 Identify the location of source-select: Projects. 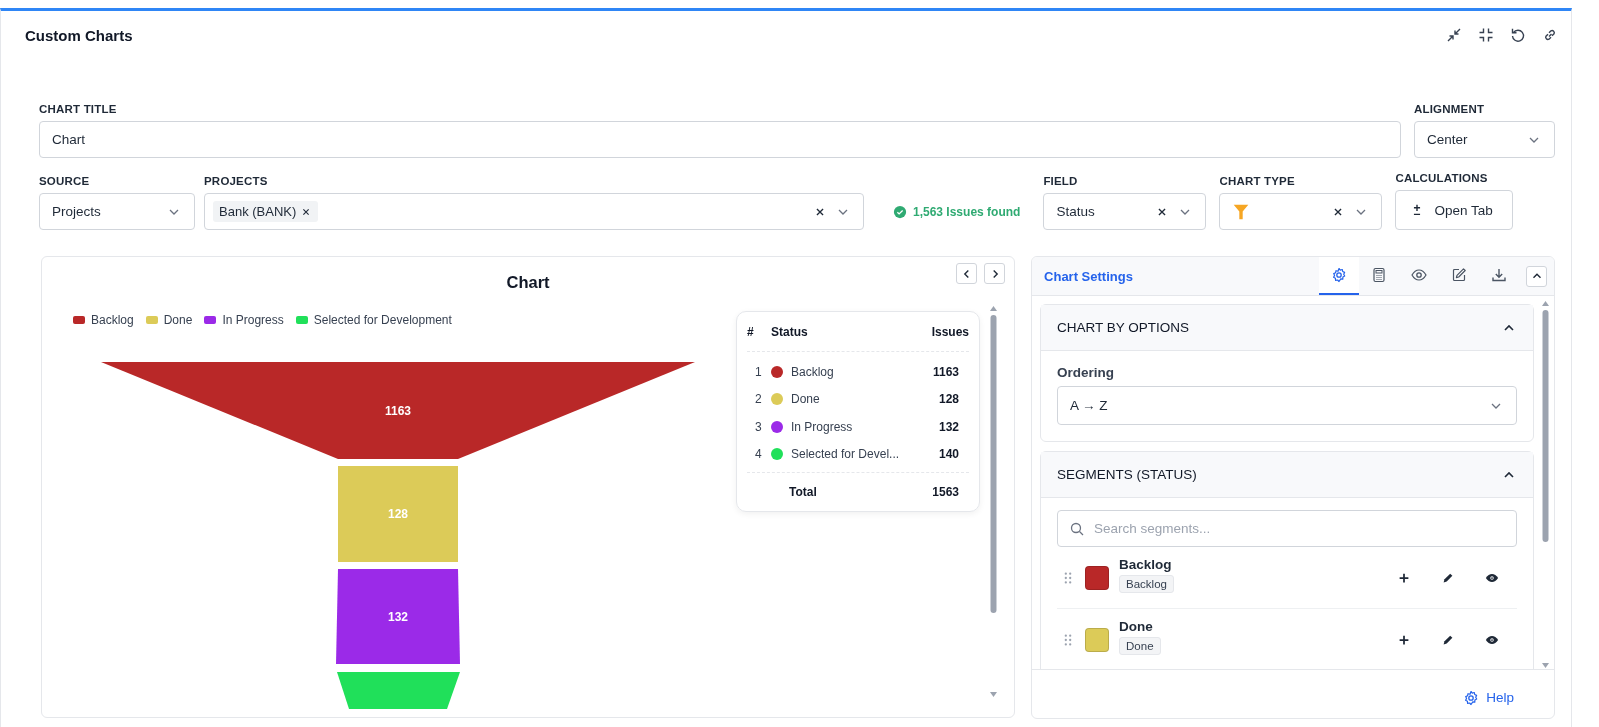
(117, 211).